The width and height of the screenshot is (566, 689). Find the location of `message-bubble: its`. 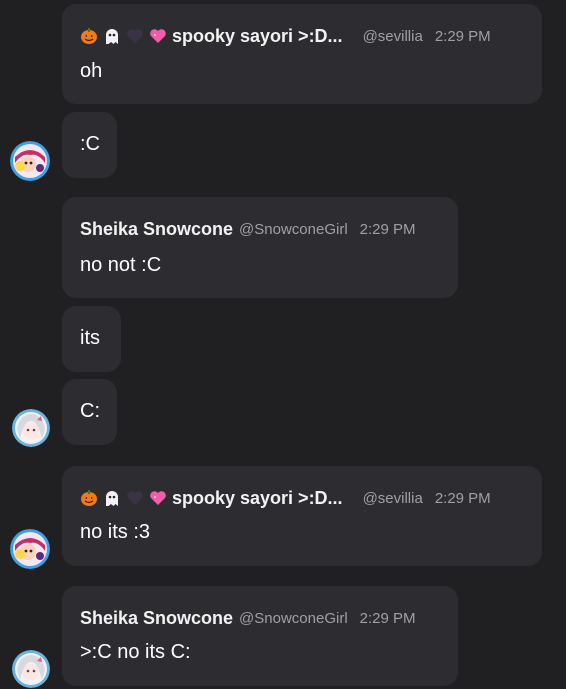

message-bubble: its is located at coordinates (91, 339).